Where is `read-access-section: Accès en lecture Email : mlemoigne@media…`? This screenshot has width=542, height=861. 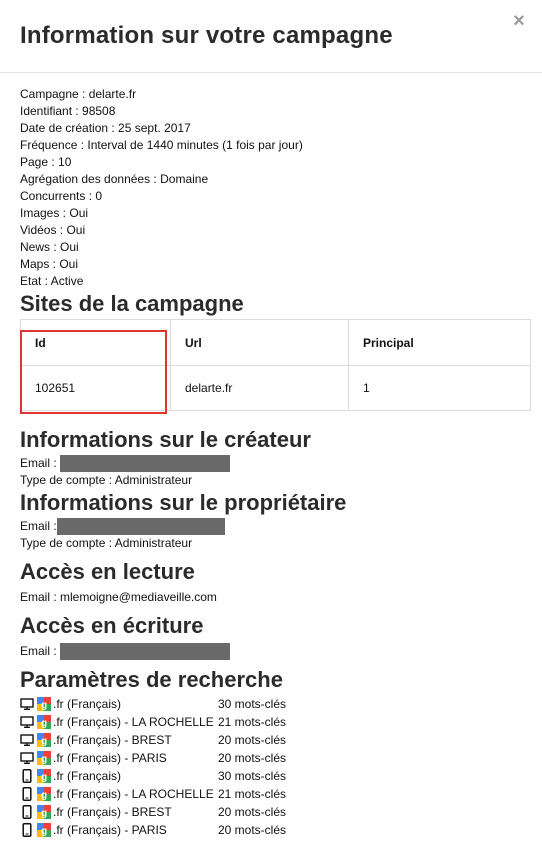
read-access-section: Accès en lecture Email : mlemoigne@media… is located at coordinates (275, 582).